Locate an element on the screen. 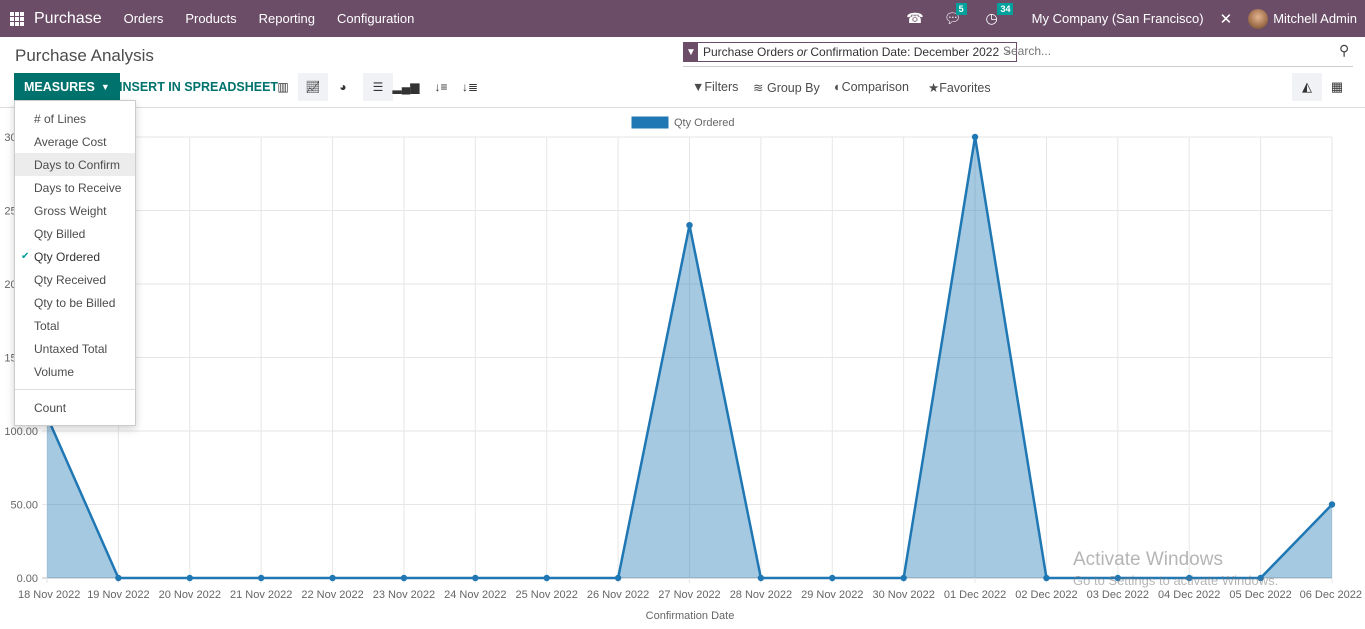 This screenshot has height=629, width=1365. measure-label: # of Lines is located at coordinates (60, 118).